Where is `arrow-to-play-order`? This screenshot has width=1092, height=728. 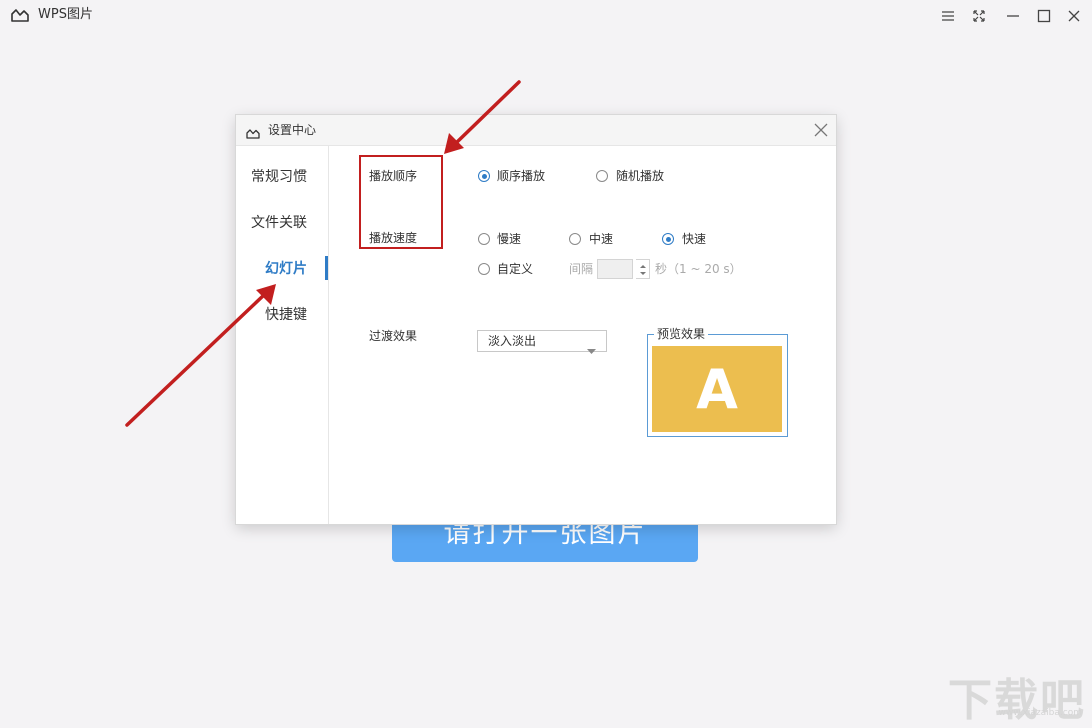 arrow-to-play-order is located at coordinates (481, 118).